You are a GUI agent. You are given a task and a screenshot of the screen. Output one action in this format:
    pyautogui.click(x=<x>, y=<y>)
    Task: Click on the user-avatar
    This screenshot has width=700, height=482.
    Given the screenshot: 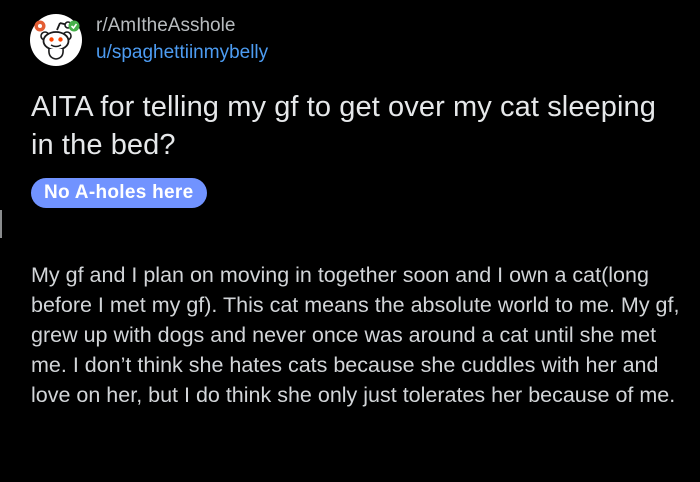 What is the action you would take?
    pyautogui.click(x=56, y=40)
    